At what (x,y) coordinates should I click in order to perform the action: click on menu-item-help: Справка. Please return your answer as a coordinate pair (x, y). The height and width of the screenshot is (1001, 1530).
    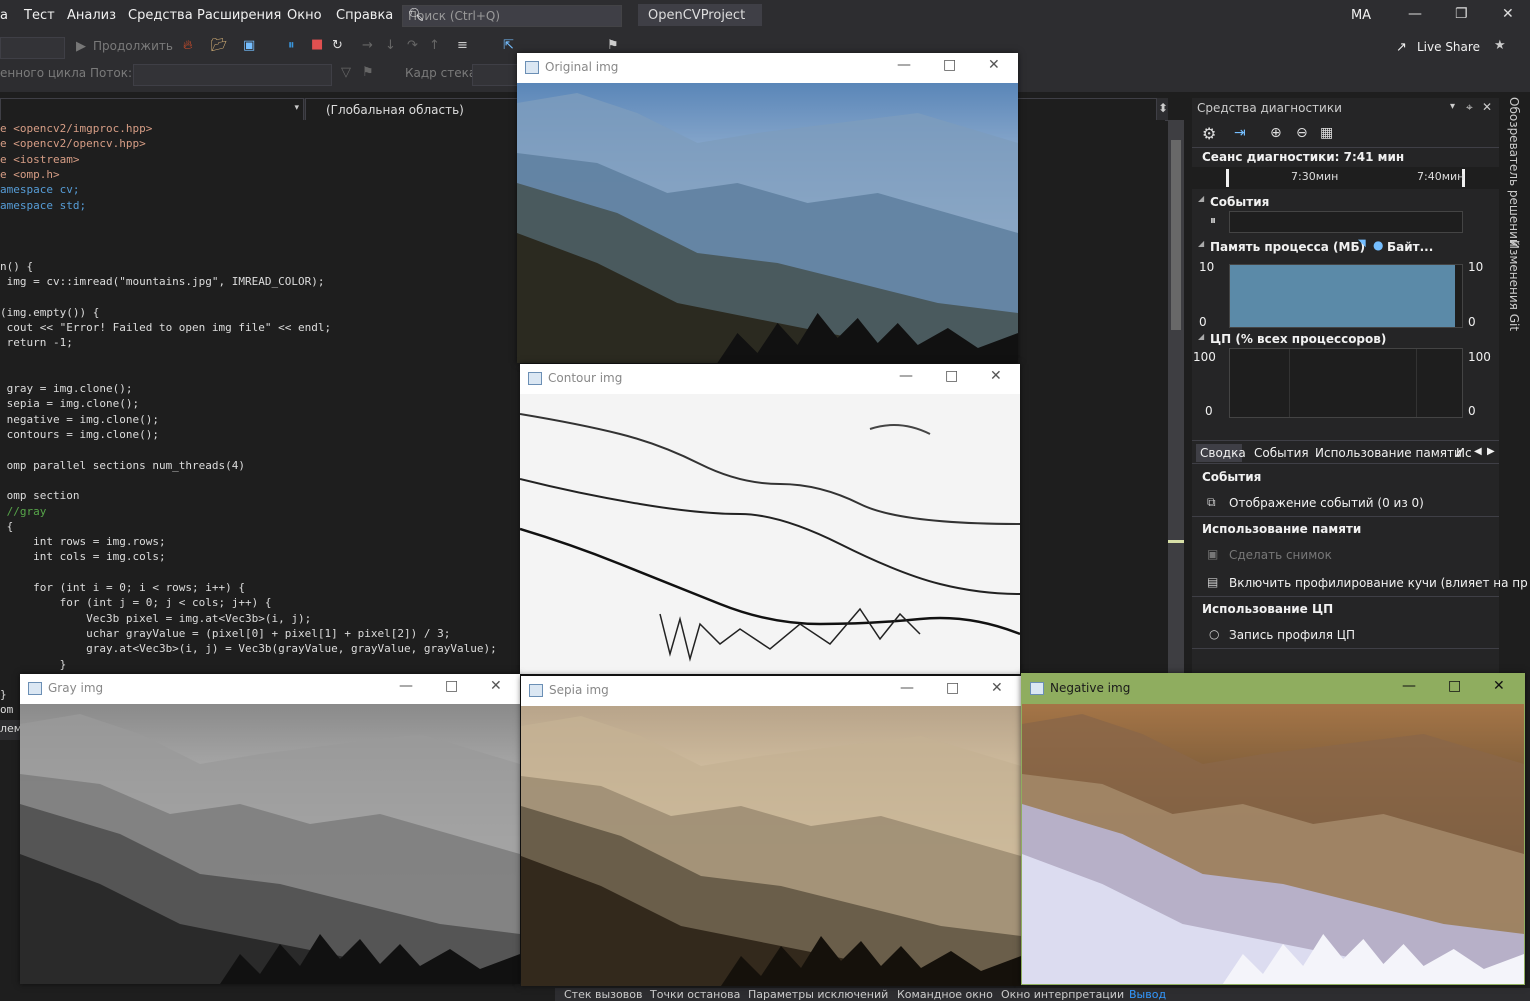
    Looking at the image, I should click on (364, 15).